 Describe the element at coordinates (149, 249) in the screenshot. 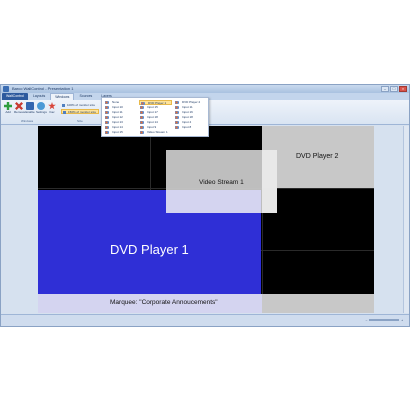

I see `dvd-player-1-label: DVD Player 1` at that location.